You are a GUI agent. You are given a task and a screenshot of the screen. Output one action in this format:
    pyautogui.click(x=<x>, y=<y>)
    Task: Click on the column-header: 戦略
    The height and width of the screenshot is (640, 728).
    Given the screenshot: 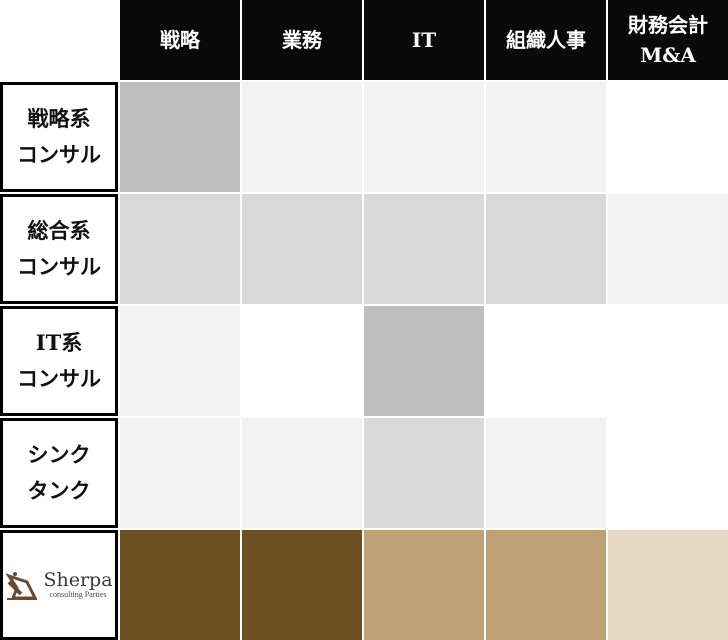 What is the action you would take?
    pyautogui.click(x=180, y=40)
    